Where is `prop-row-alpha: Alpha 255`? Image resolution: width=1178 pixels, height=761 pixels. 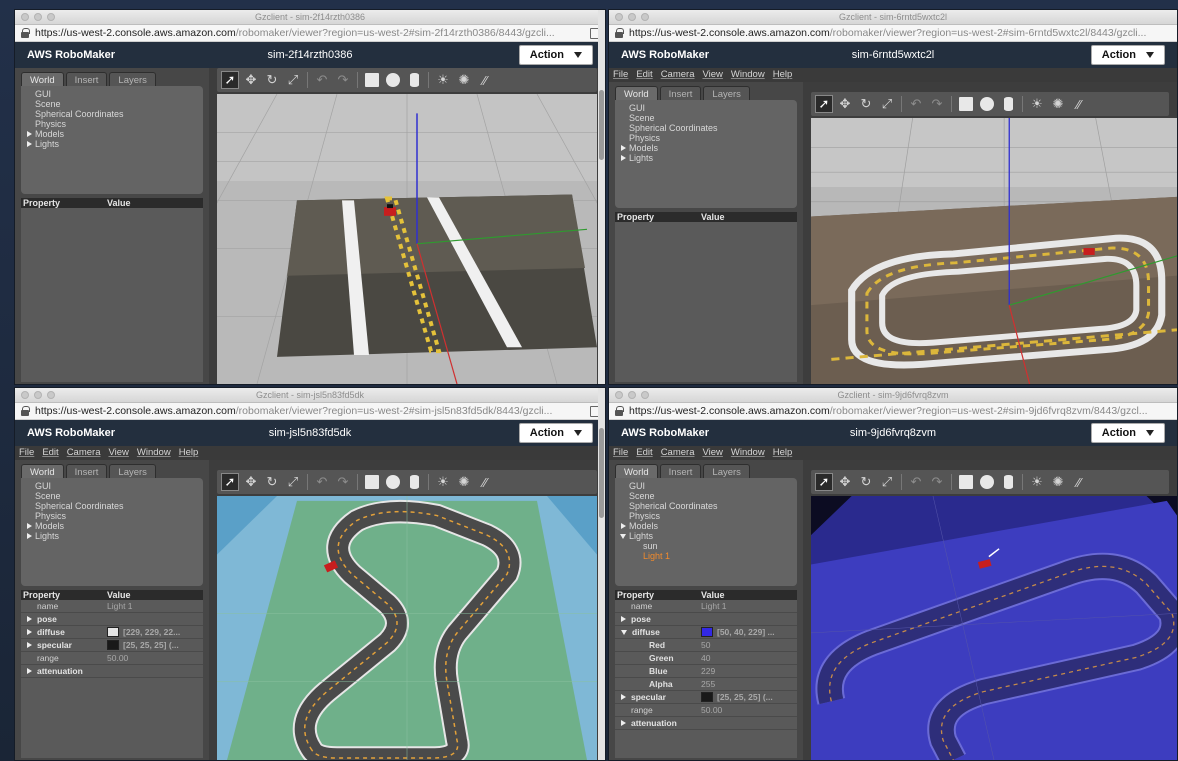 prop-row-alpha: Alpha 255 is located at coordinates (706, 684).